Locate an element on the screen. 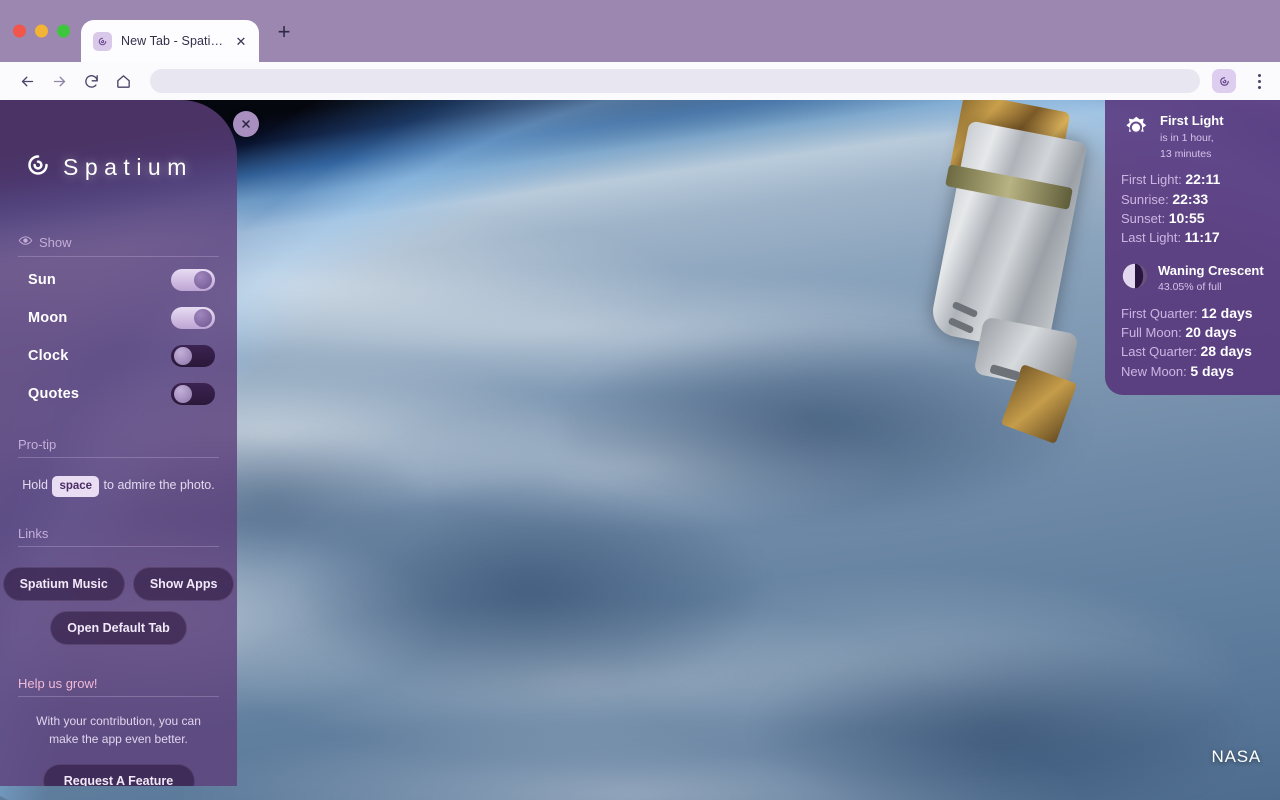 The image size is (1280, 800). row-value: 11:17 is located at coordinates (1202, 237).